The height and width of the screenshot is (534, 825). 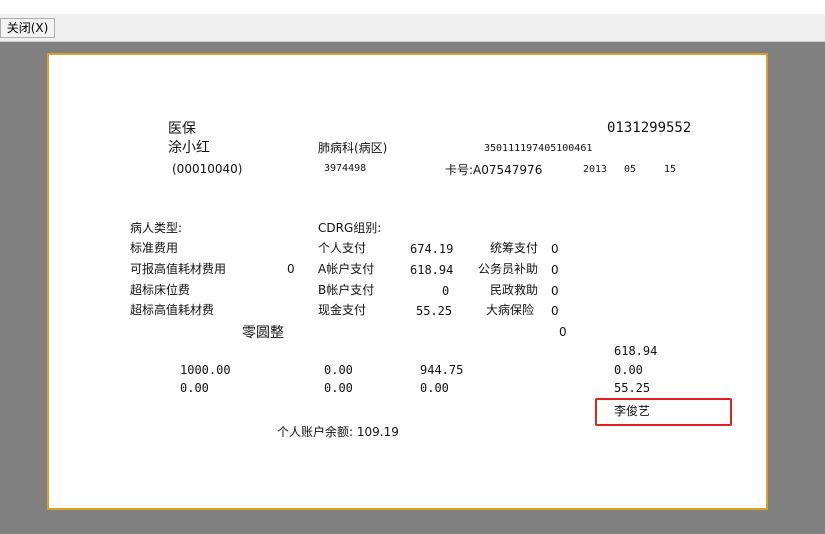 What do you see at coordinates (630, 169) in the screenshot?
I see `date-month: 05` at bounding box center [630, 169].